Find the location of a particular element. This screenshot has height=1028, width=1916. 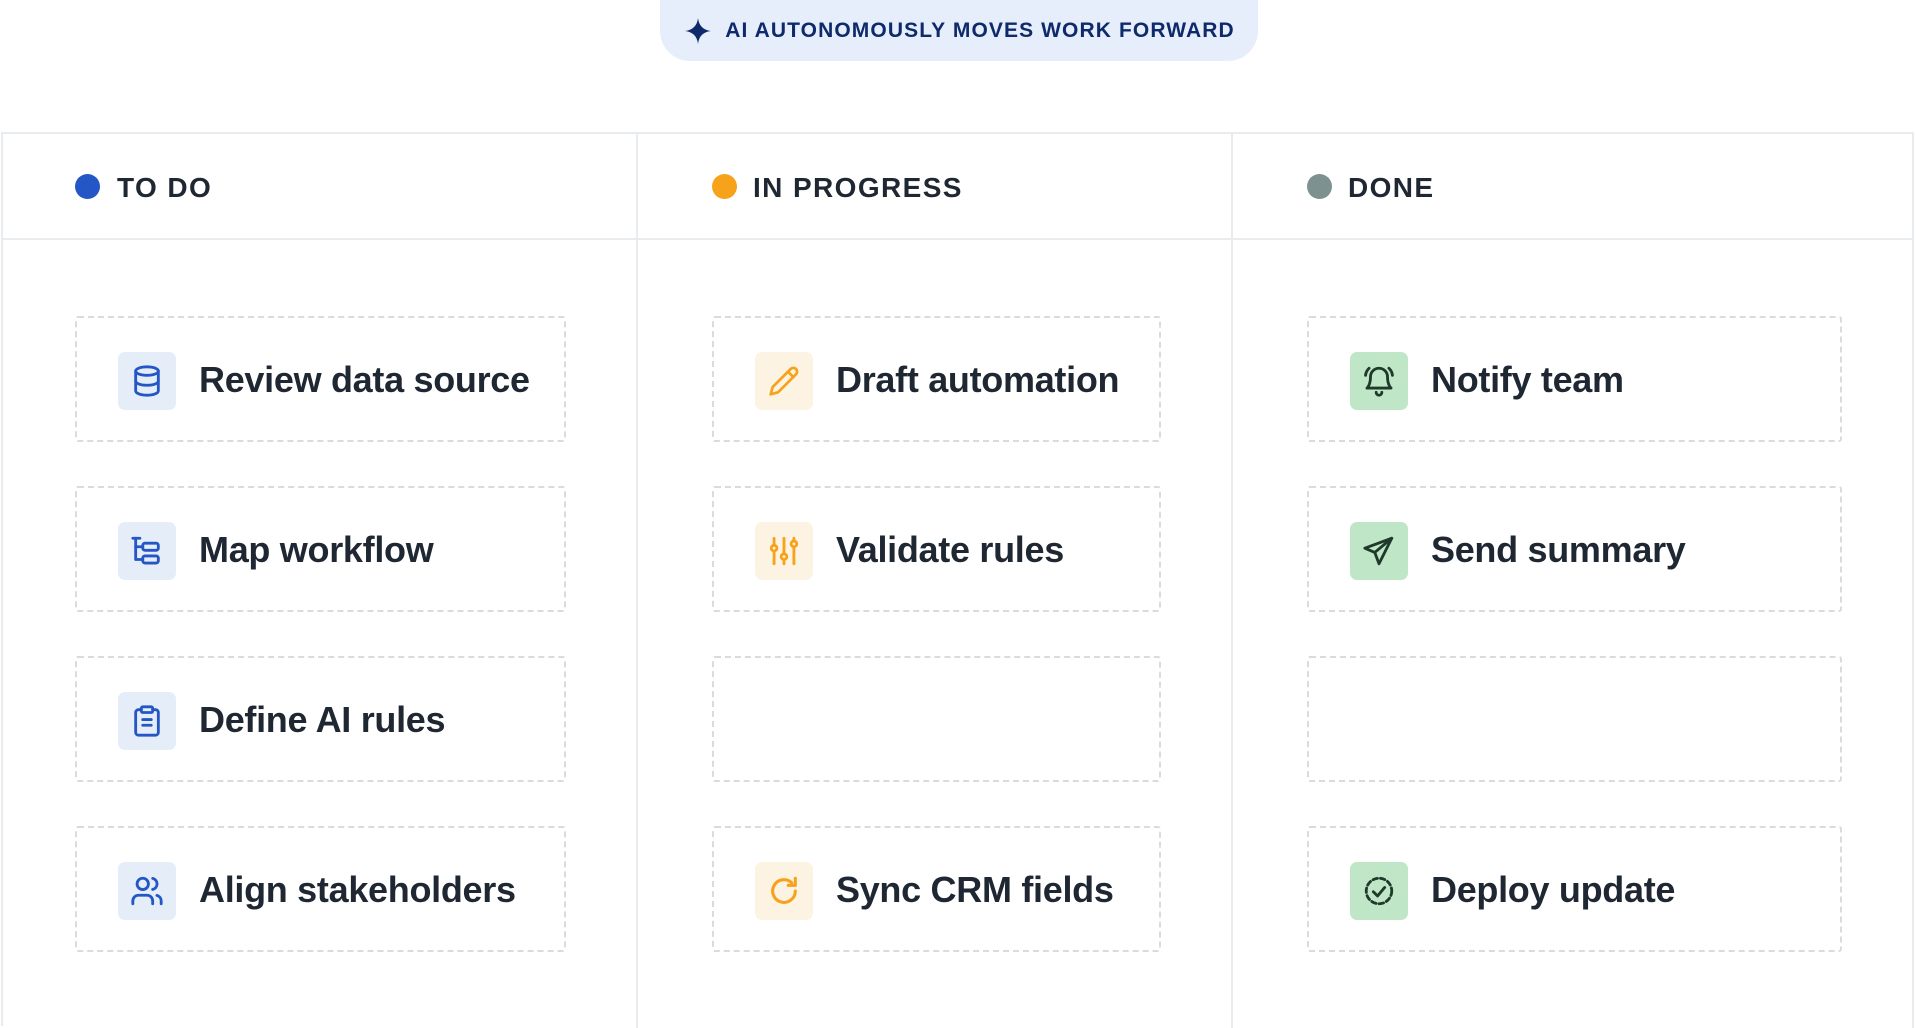

task-label: Sync CRM fields is located at coordinates (975, 889).